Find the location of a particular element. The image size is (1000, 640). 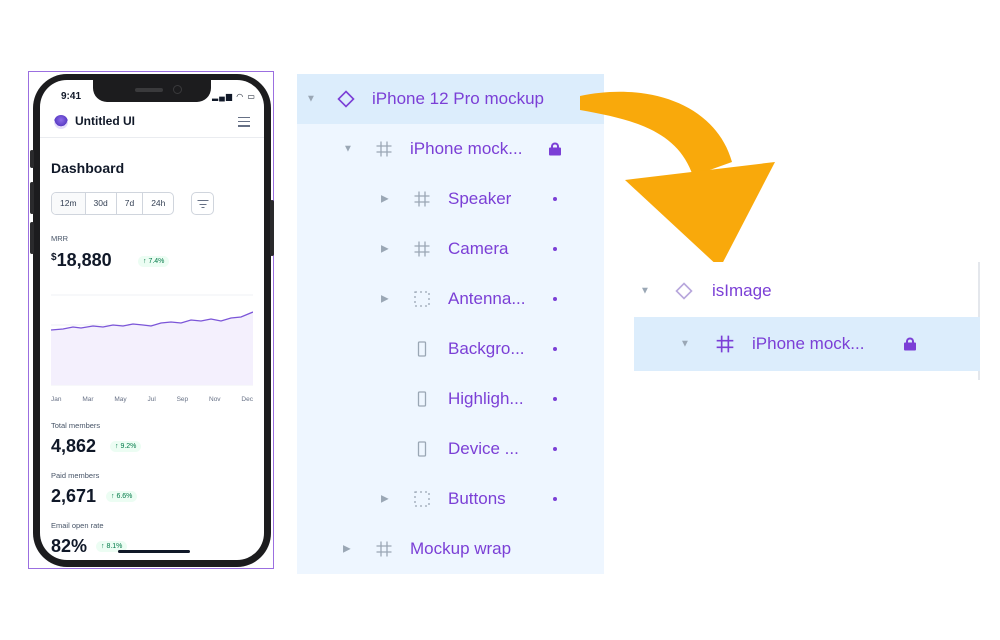

layer-label: isImage is located at coordinates (742, 290).